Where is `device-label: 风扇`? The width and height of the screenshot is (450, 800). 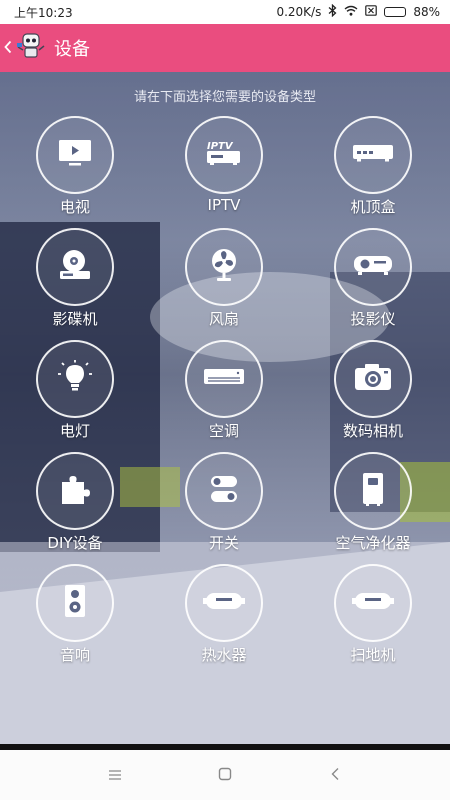
device-label: 风扇 is located at coordinates (223, 319).